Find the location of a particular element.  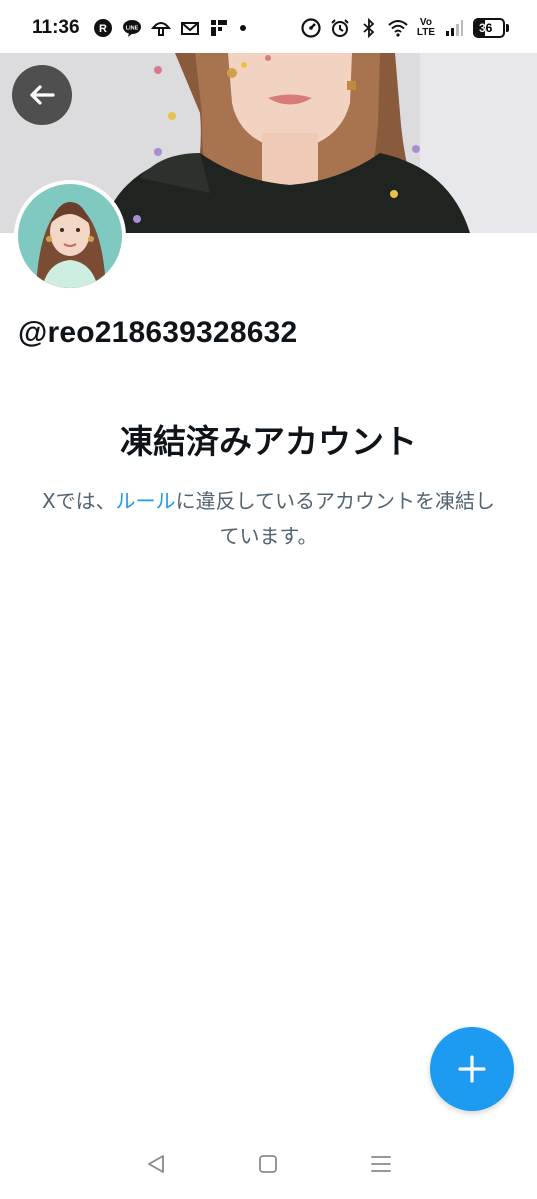

clock: 11:36 is located at coordinates (56, 27).